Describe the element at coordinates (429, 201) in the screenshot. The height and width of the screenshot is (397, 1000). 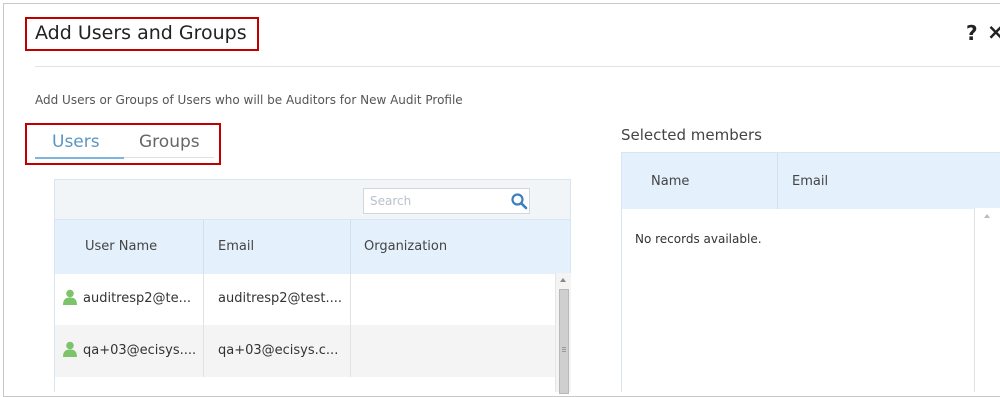
I see `search-input` at that location.